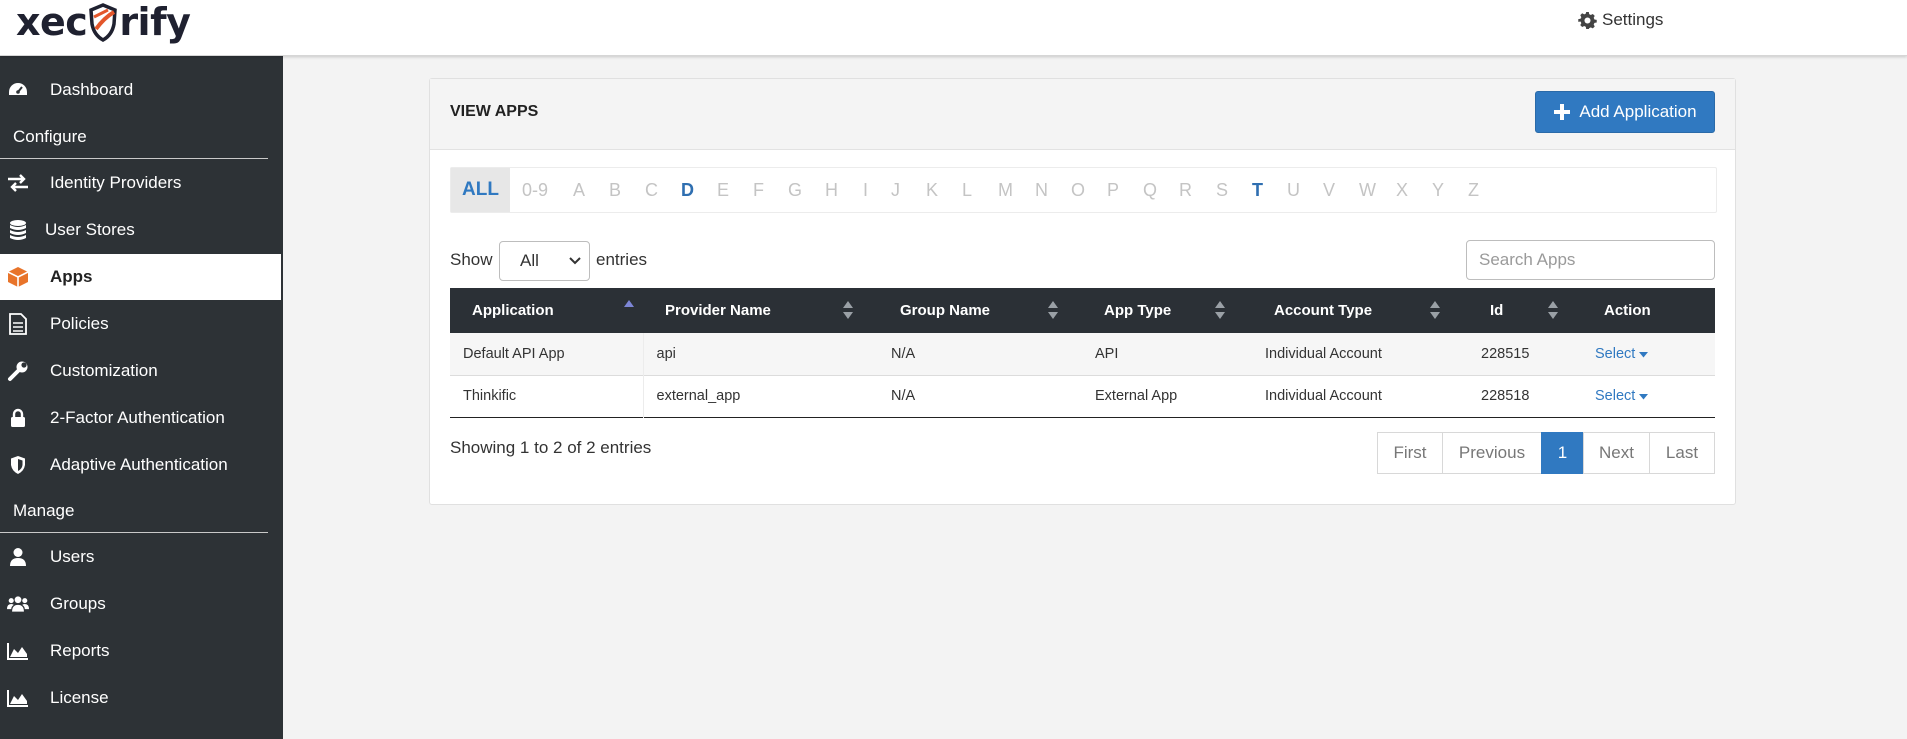  I want to click on alpha-filter-letter: Z, so click(1473, 190).